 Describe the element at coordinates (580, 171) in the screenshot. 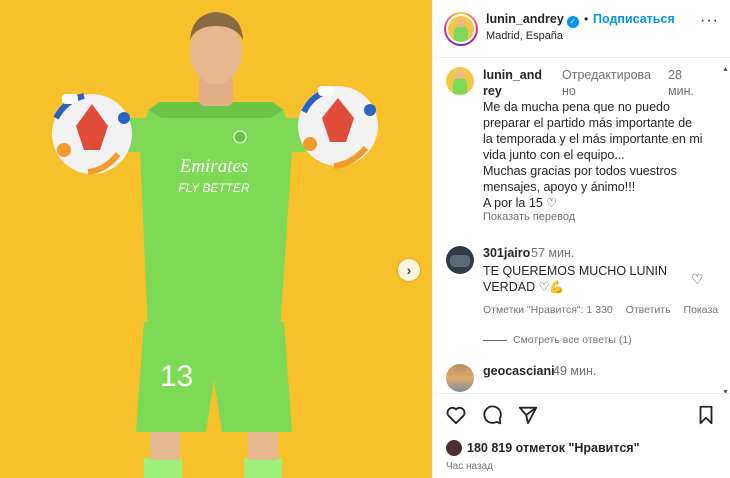

I see `caption-line: Muchas gracias por todos vuestros` at that location.